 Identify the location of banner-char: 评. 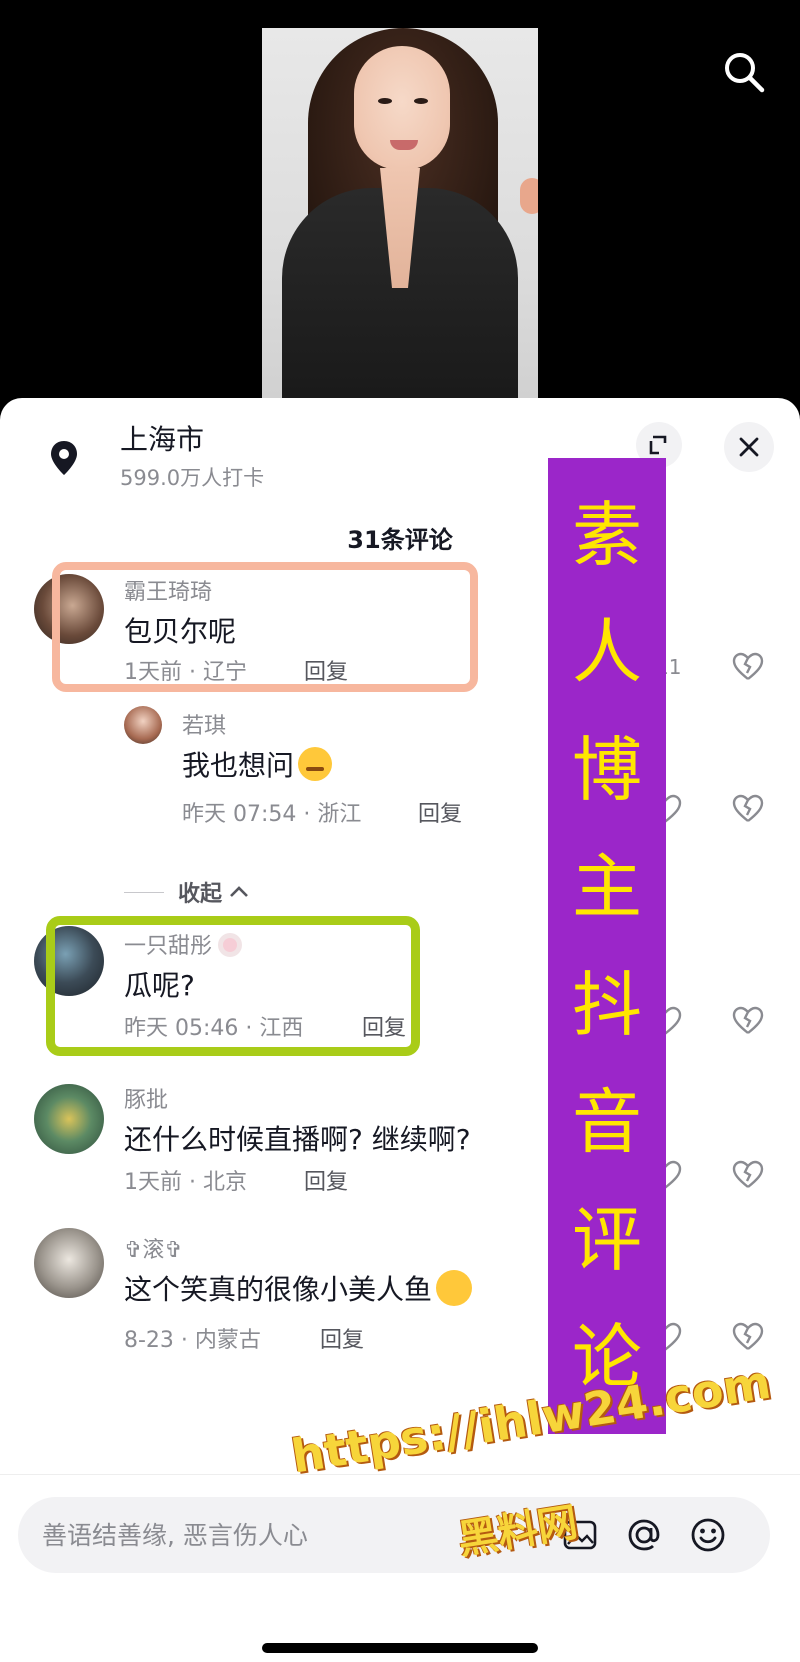
(607, 1239).